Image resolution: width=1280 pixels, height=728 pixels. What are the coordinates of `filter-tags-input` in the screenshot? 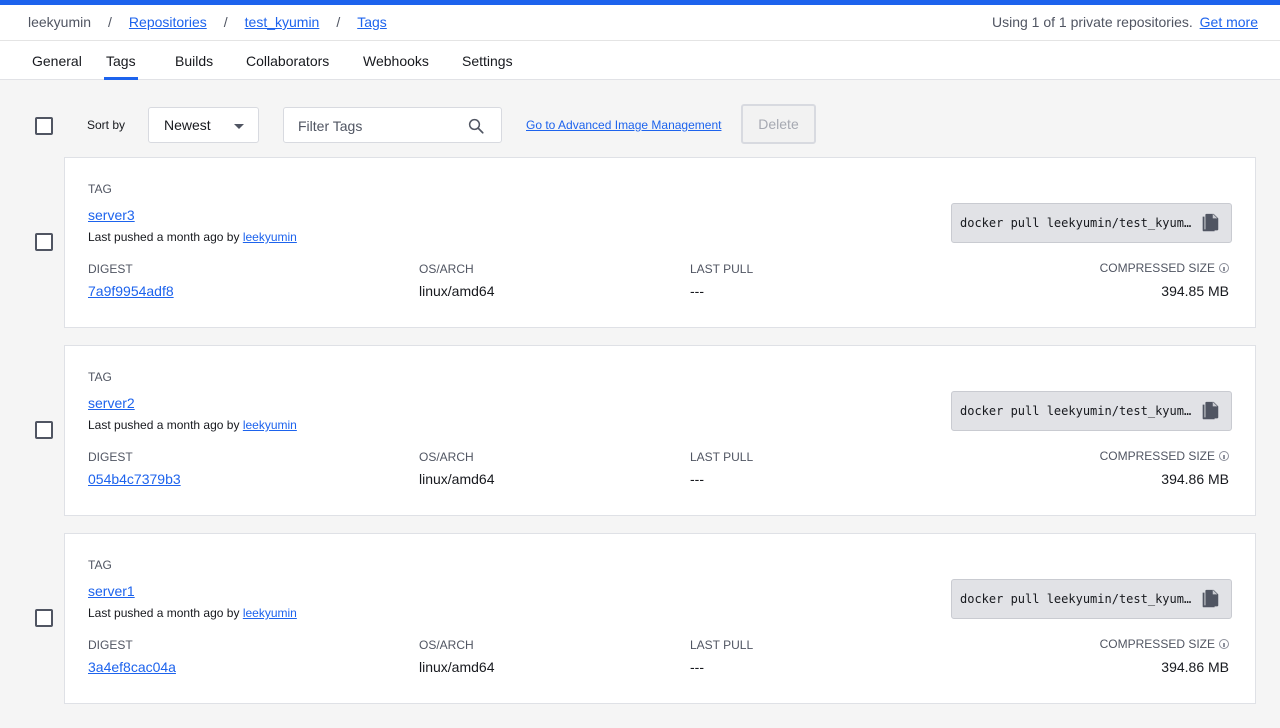 It's located at (378, 126).